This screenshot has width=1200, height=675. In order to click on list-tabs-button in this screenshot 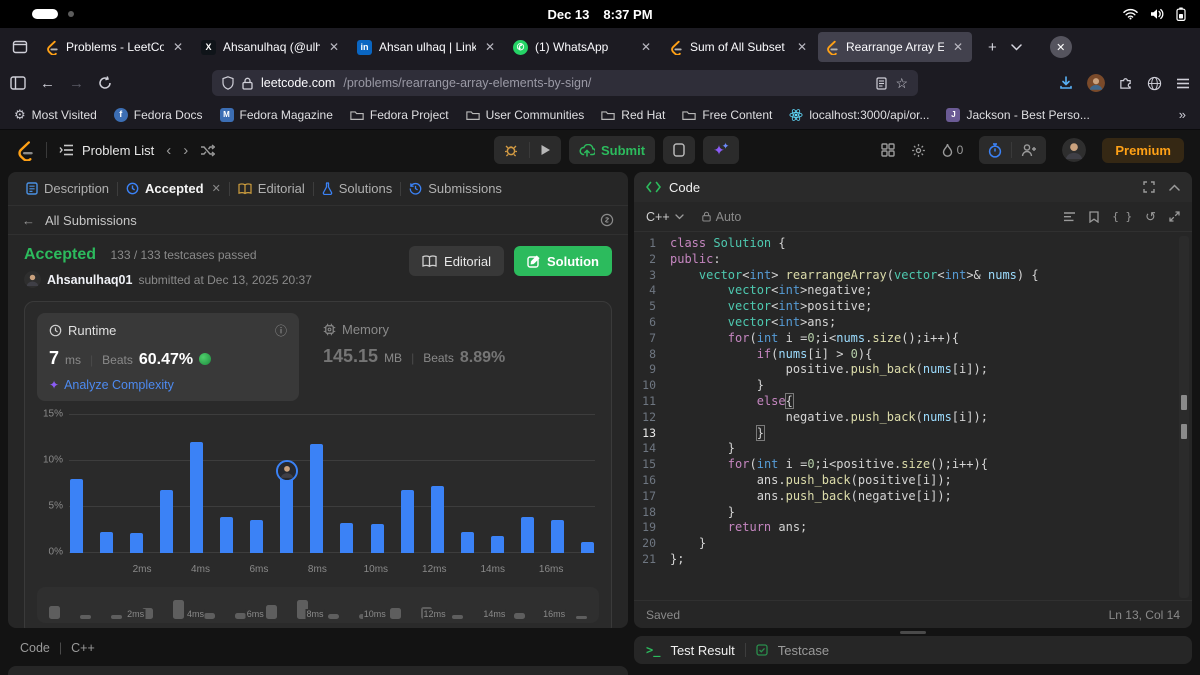, I will do `click(1016, 47)`.